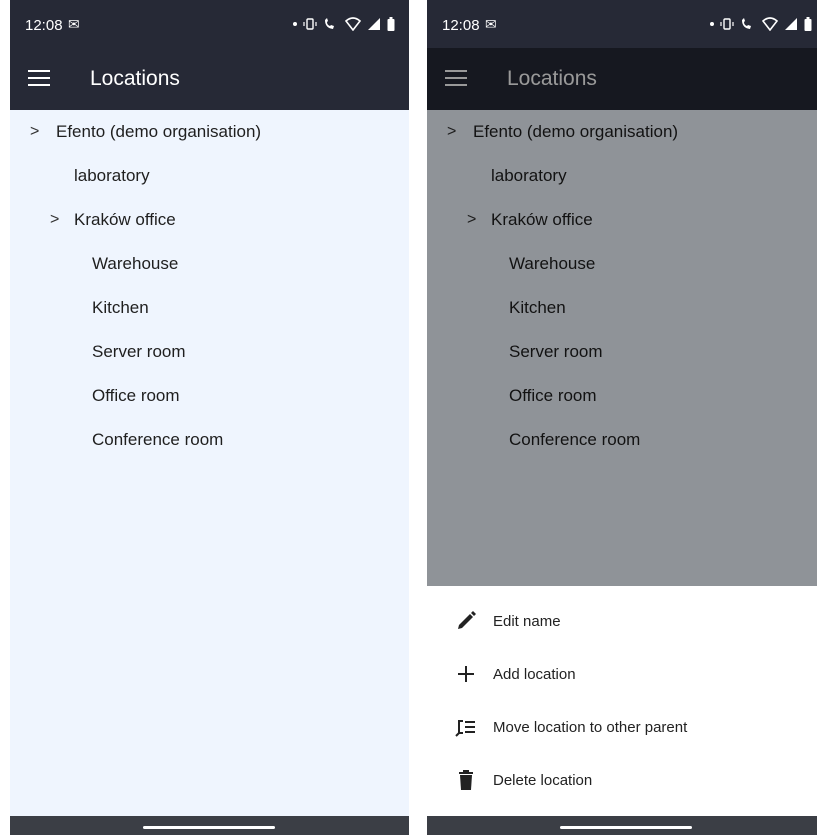  Describe the element at coordinates (135, 263) in the screenshot. I see `tree-item-label: Warehouse` at that location.